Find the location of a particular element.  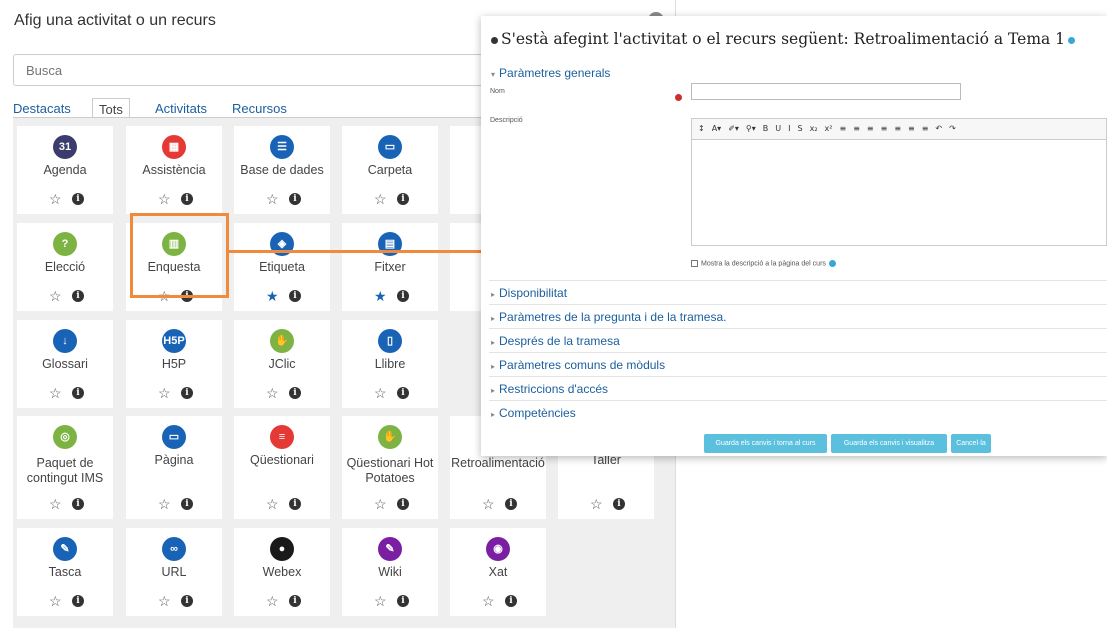

save-display-button: Guarda els canvis i visualitza is located at coordinates (889, 443).